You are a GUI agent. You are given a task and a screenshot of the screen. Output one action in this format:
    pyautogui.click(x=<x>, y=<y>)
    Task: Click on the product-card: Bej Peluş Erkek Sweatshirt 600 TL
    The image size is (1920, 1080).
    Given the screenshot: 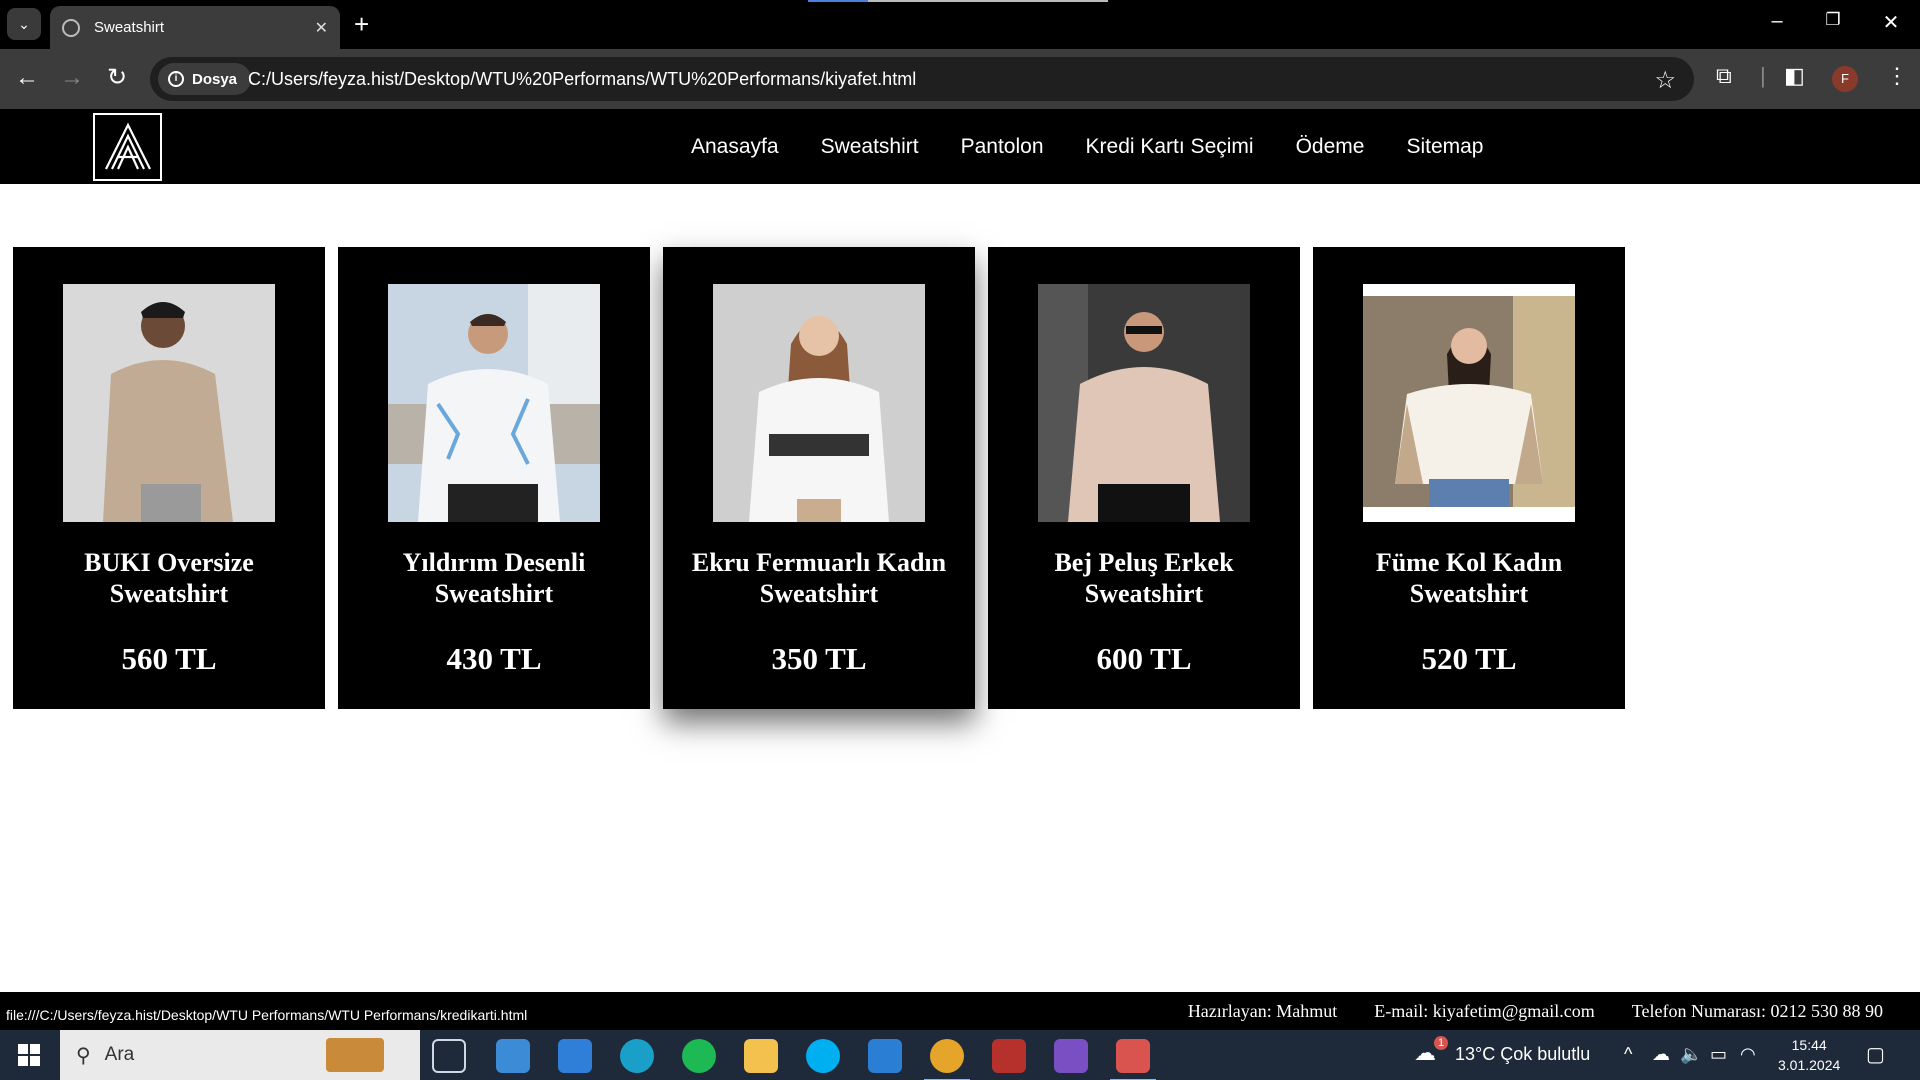 What is the action you would take?
    pyautogui.click(x=1144, y=478)
    